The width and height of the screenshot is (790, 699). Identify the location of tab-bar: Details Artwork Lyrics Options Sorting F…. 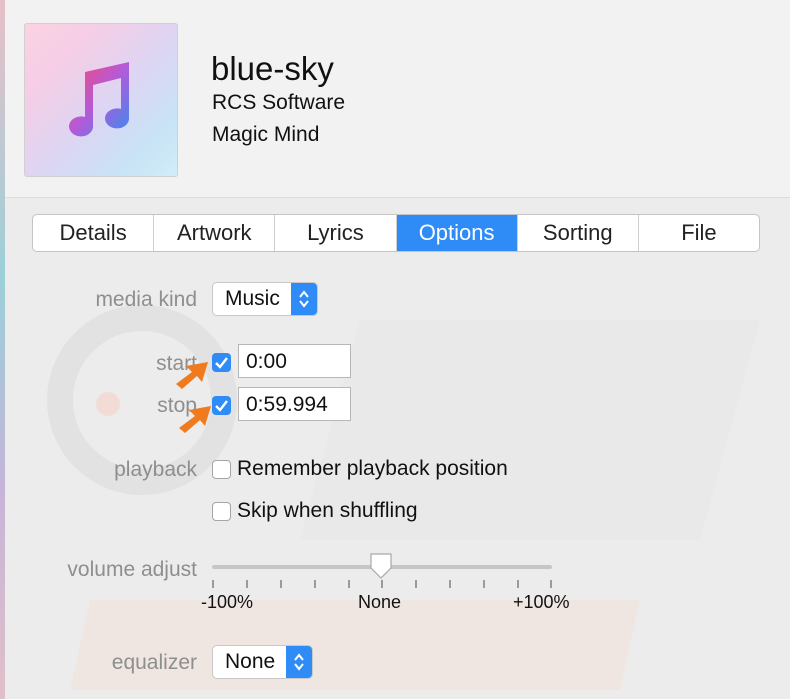
(396, 233).